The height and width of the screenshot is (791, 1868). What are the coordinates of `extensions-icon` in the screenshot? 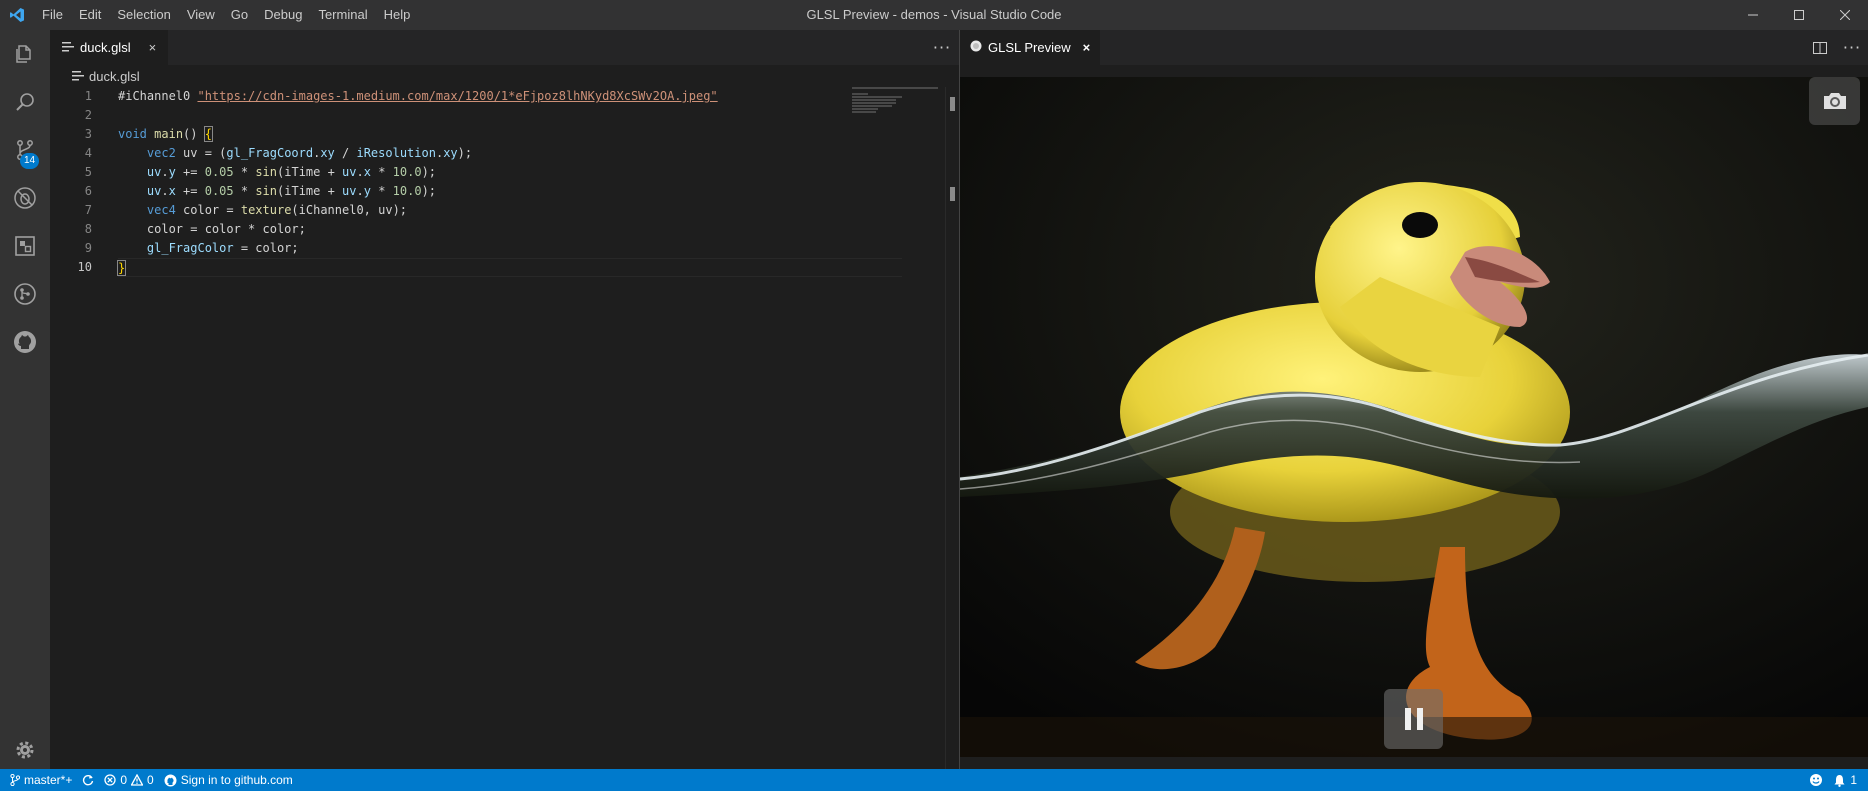 It's located at (25, 246).